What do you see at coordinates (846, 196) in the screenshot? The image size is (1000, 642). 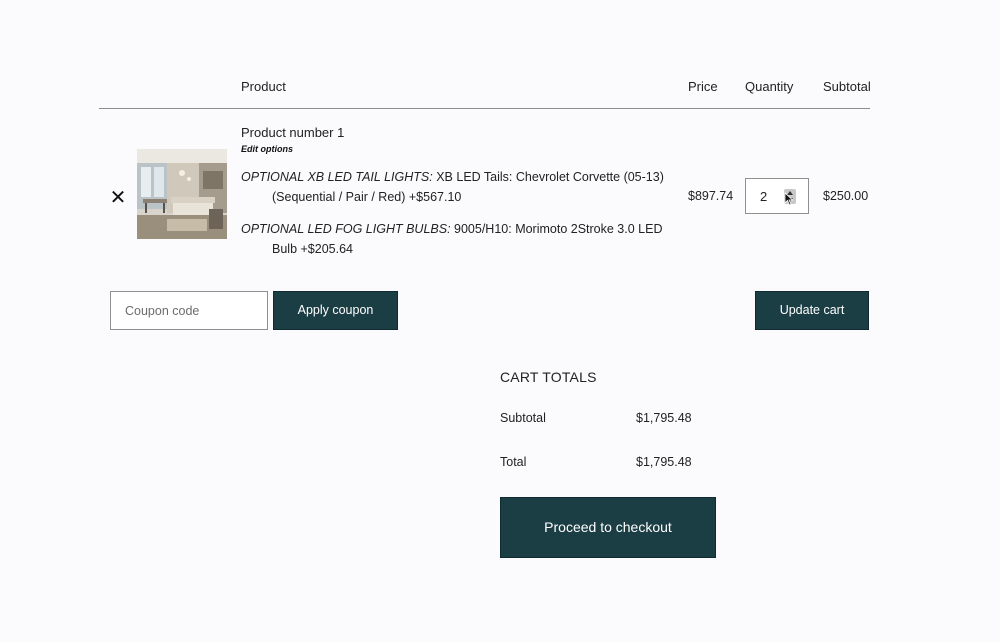 I see `item-subtotal: $250.00` at bounding box center [846, 196].